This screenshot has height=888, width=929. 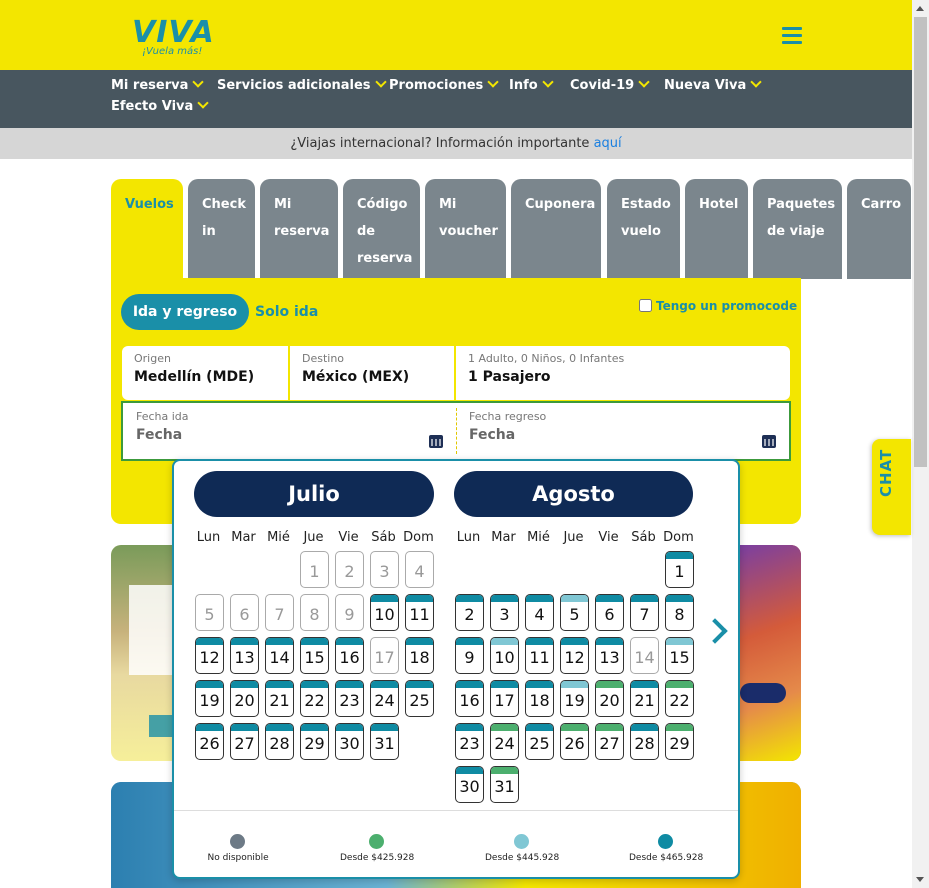 What do you see at coordinates (879, 229) in the screenshot?
I see `tab-carro: Carro` at bounding box center [879, 229].